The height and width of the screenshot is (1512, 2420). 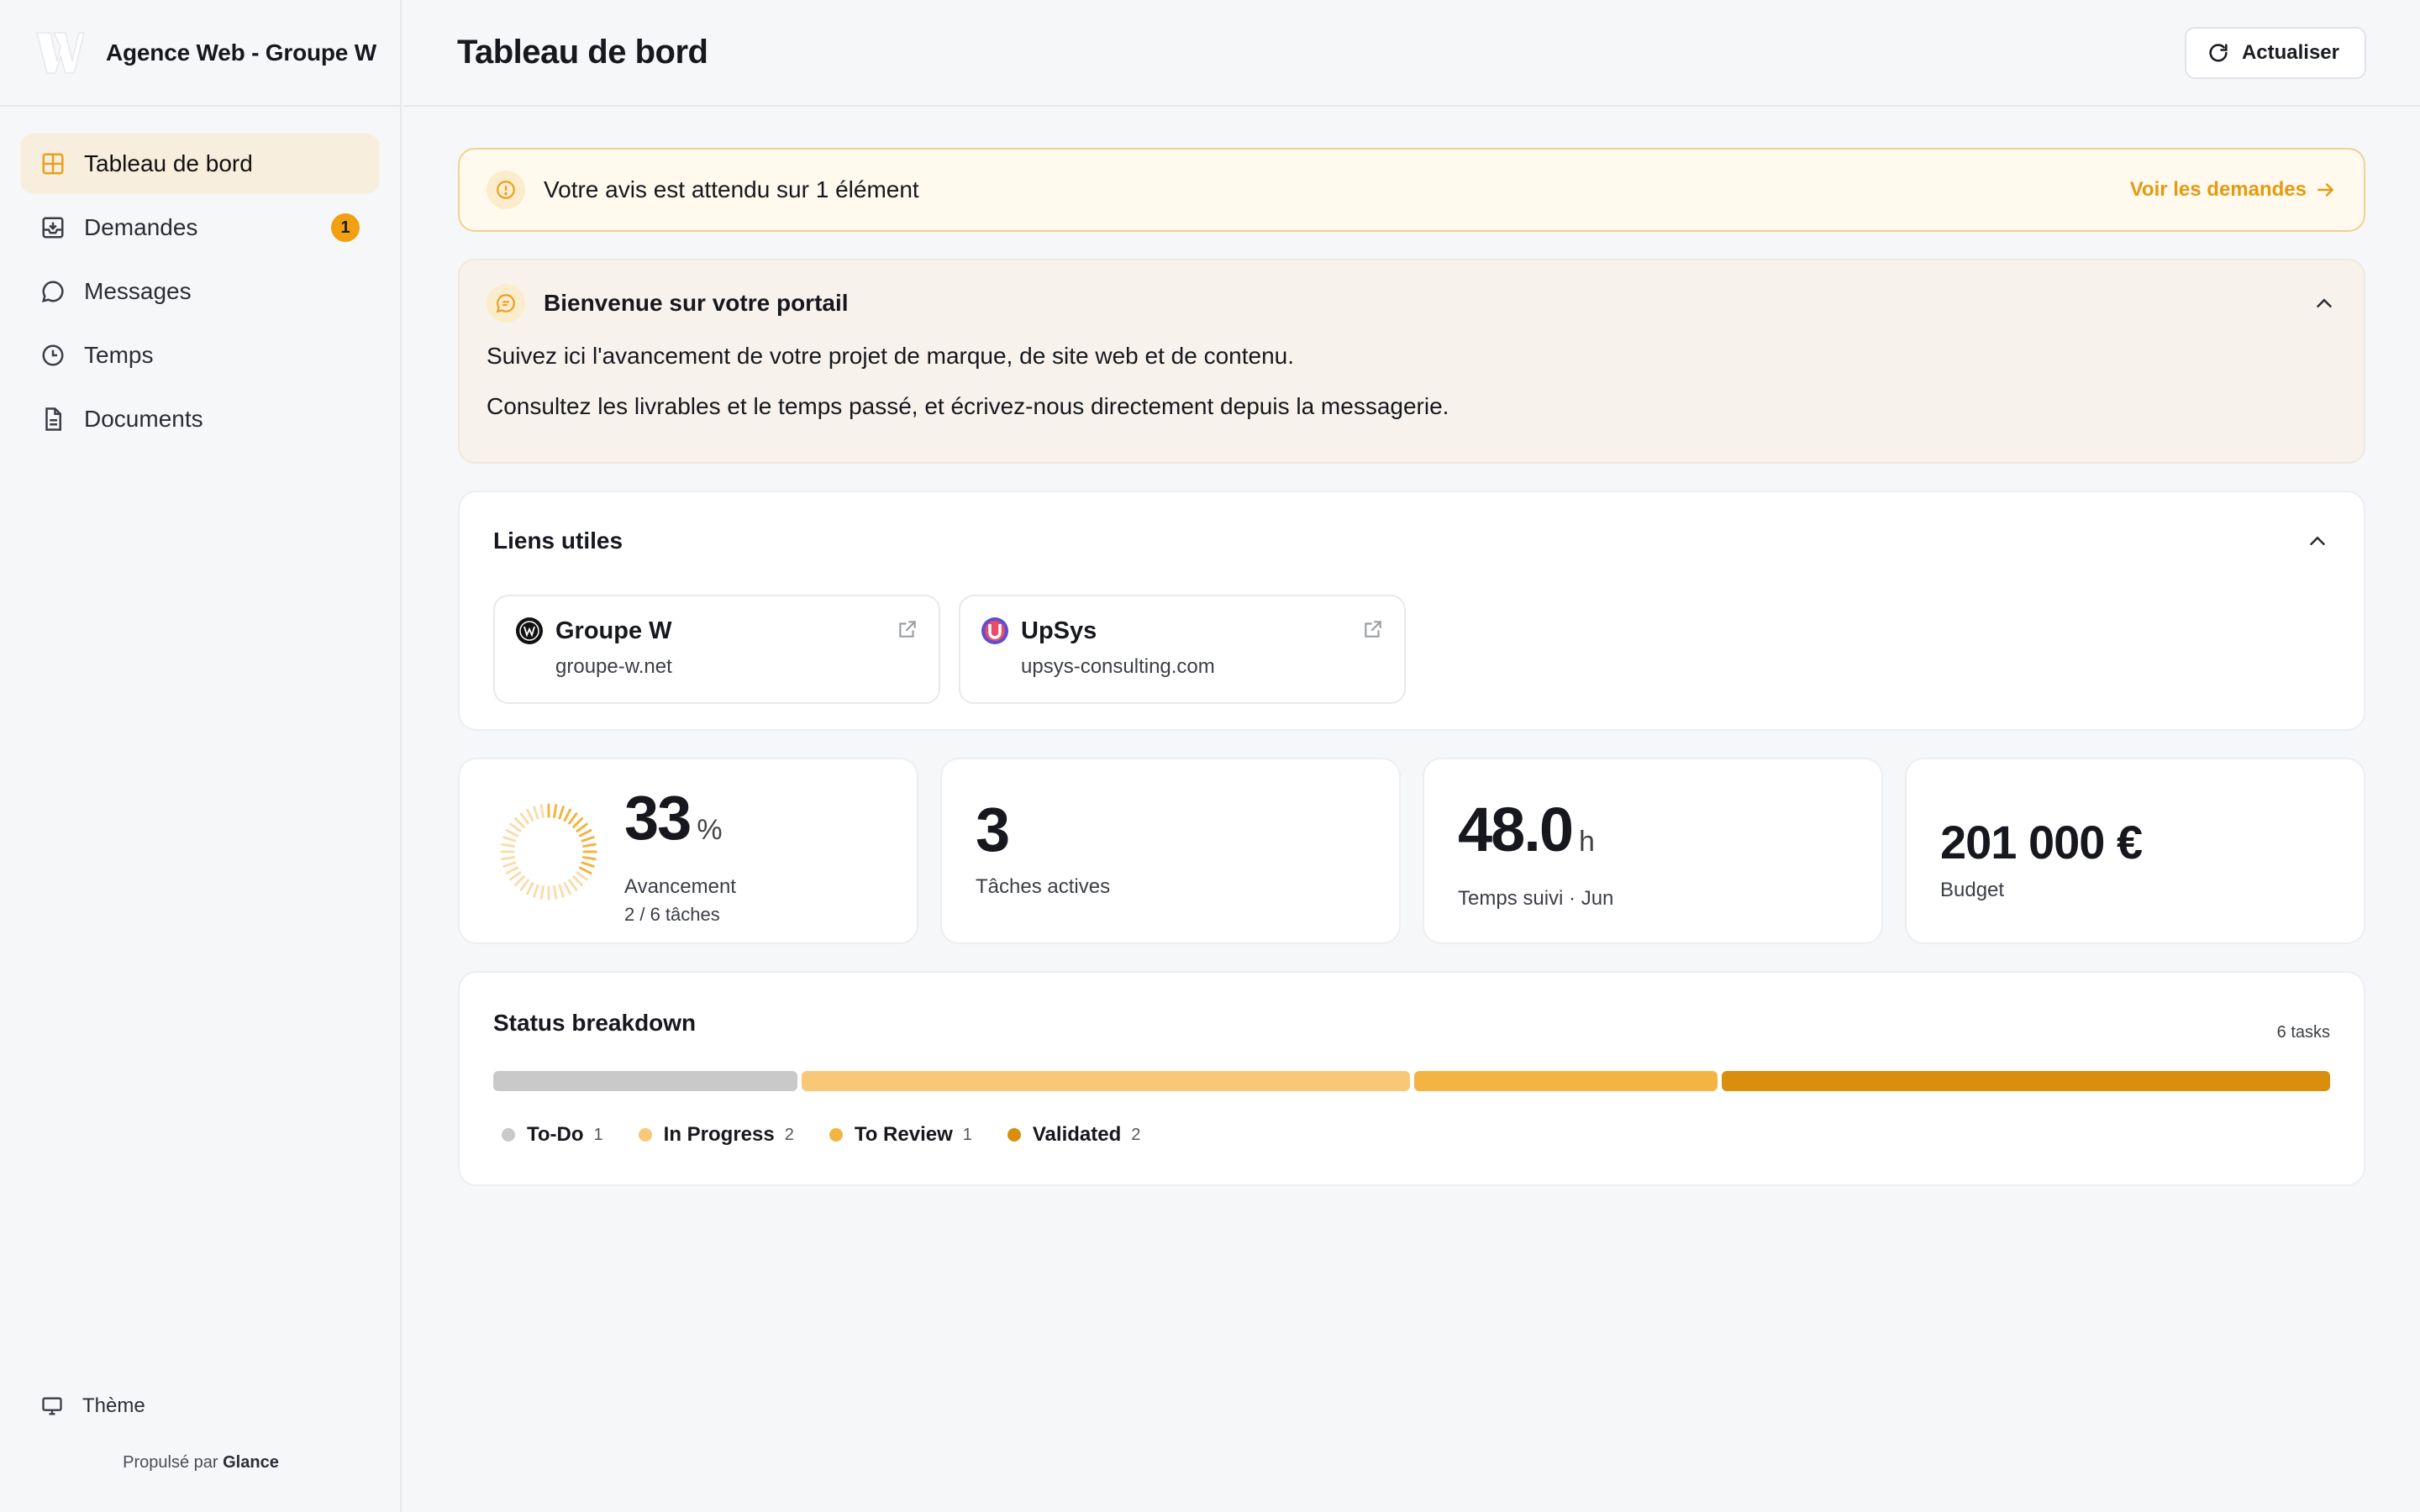 I want to click on status-segment-validated, so click(x=2026, y=1081).